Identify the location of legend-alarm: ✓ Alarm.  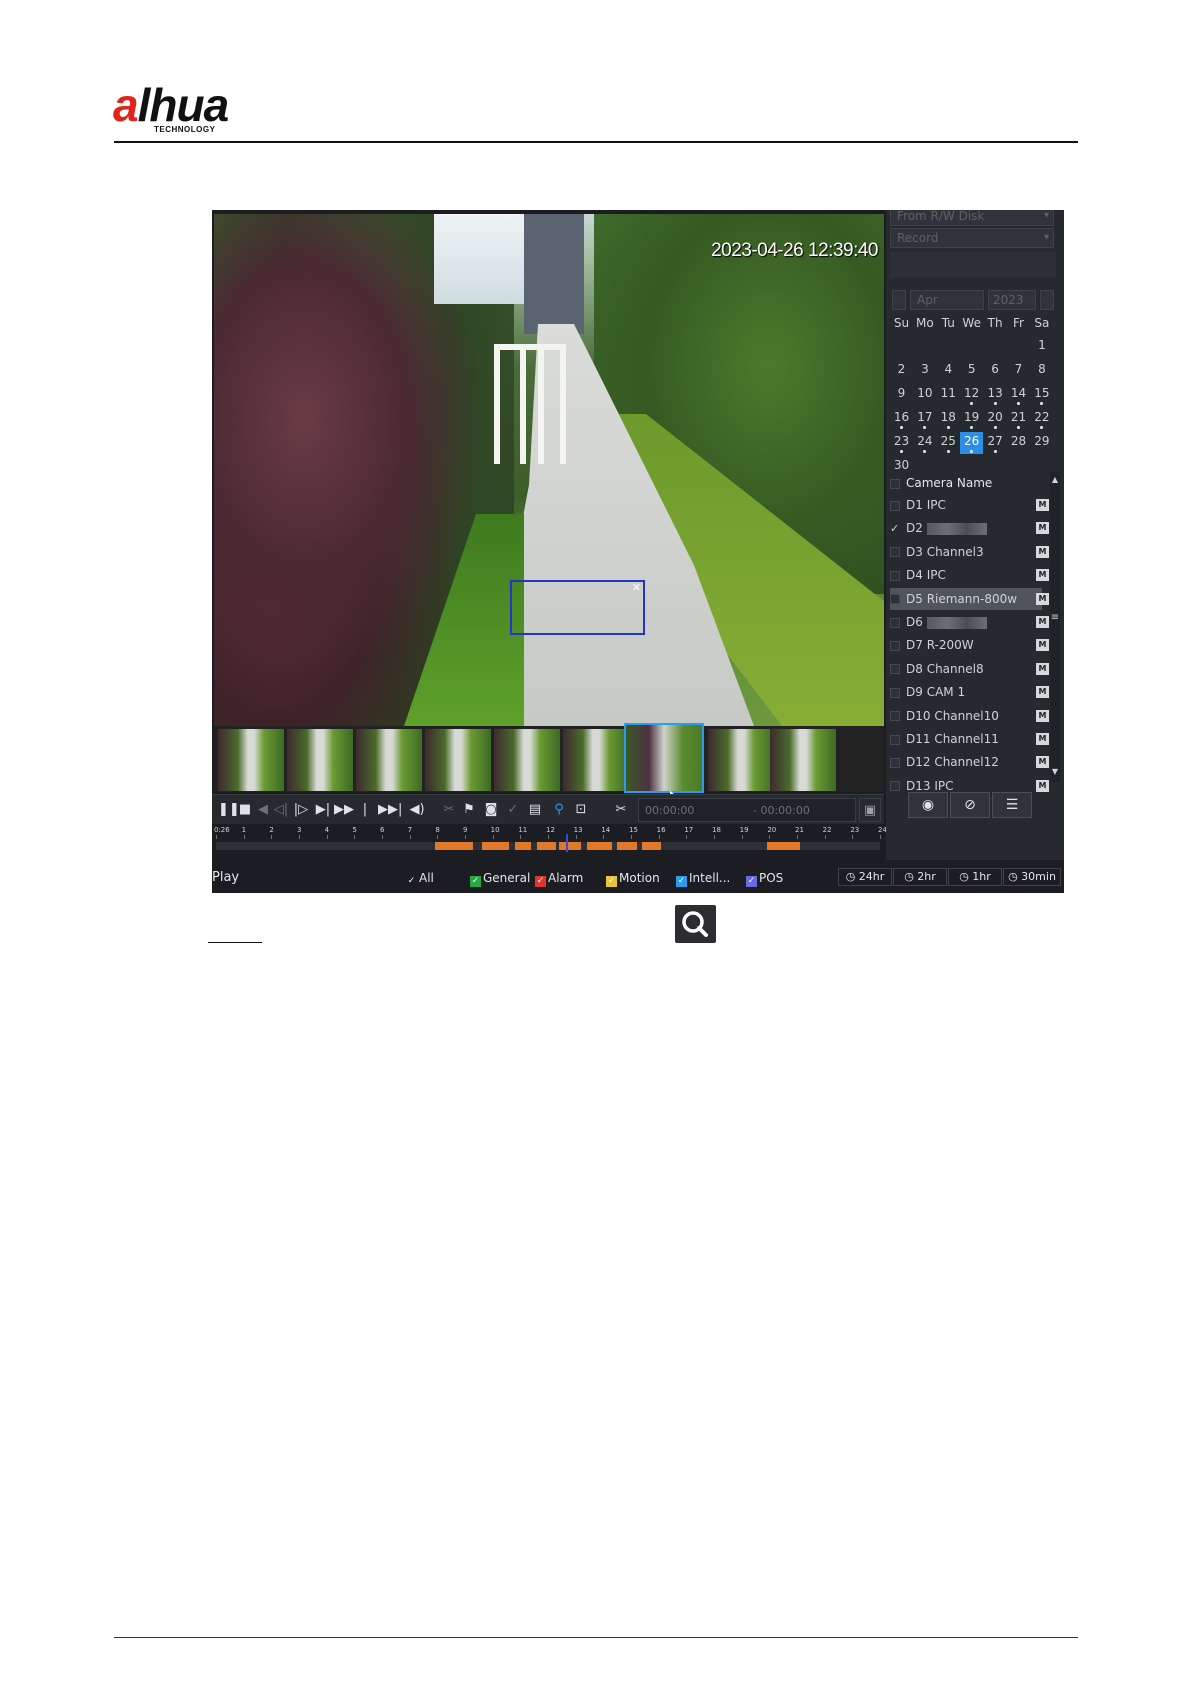
(559, 879).